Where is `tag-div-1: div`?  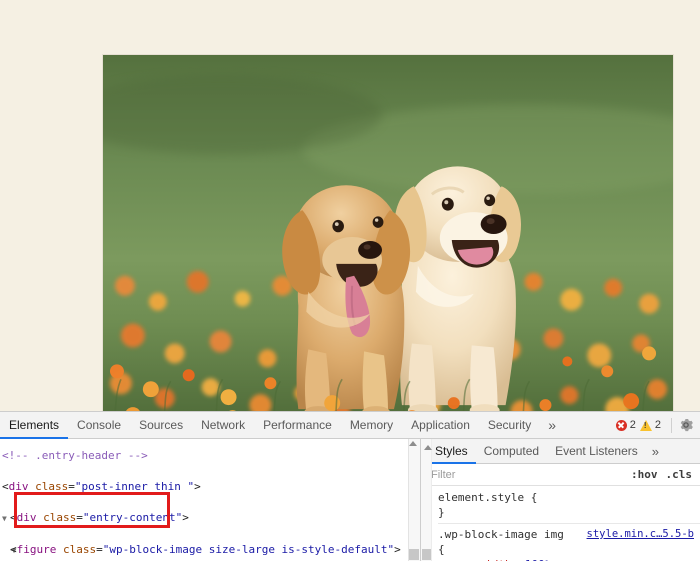 tag-div-1: div is located at coordinates (18, 486).